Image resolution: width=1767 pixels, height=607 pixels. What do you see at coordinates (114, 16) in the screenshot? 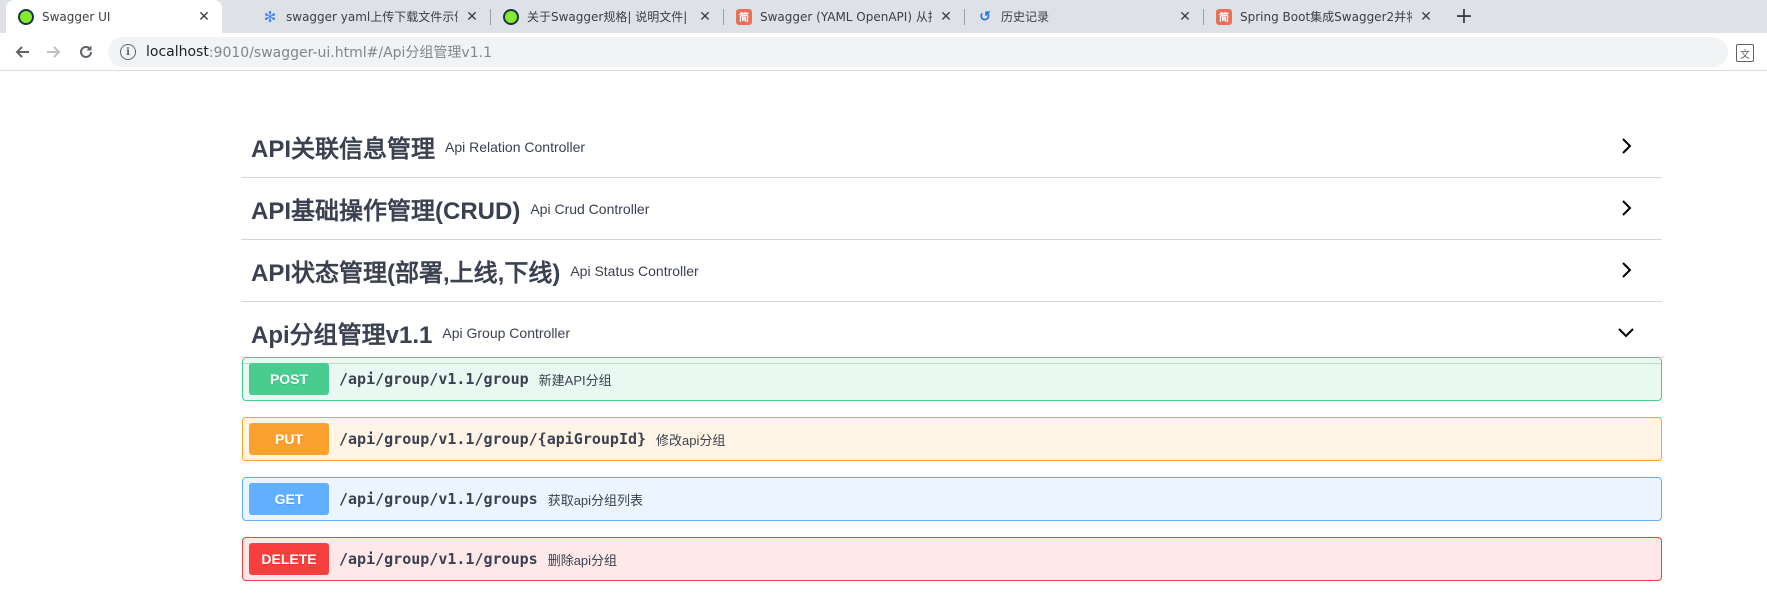
I see `tab-swagger-ui: Swagger UI ✕` at bounding box center [114, 16].